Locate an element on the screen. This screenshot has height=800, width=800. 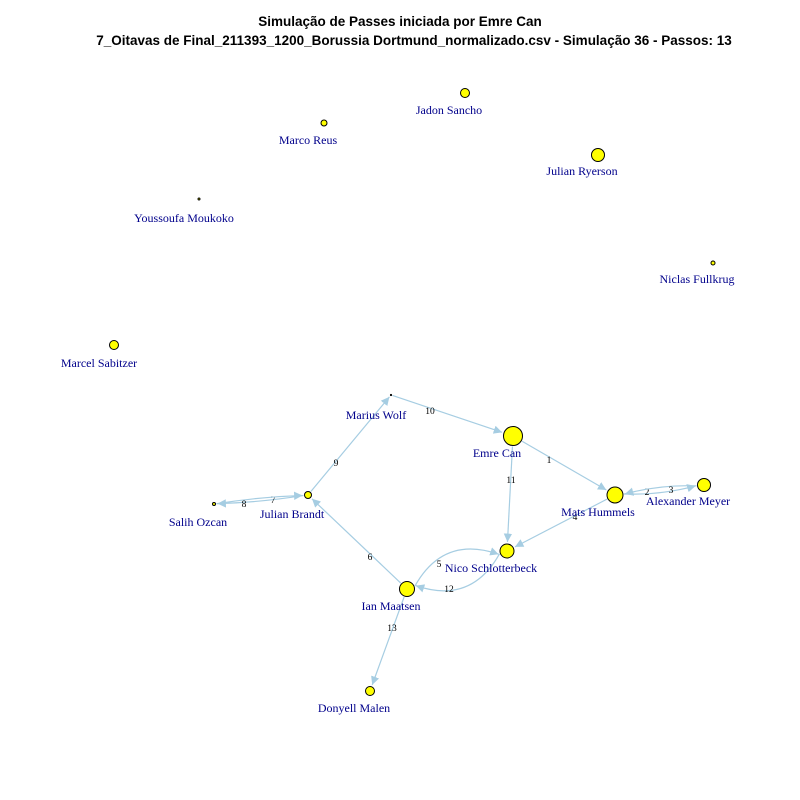
player-label-meyer: Alexander Meyer is located at coordinates (688, 501).